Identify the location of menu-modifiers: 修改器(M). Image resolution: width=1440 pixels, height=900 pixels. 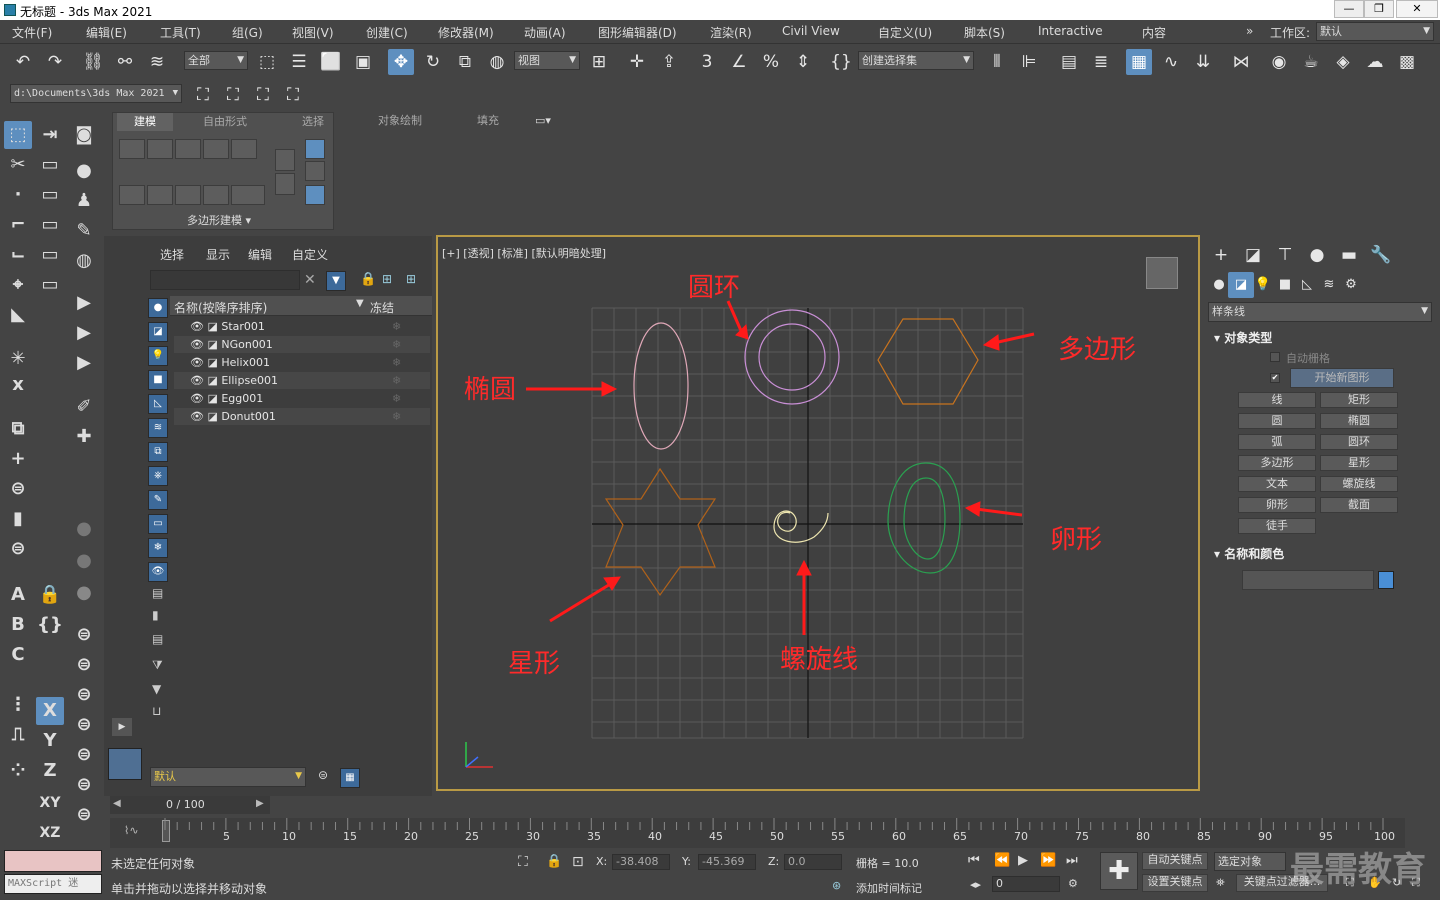
(466, 32).